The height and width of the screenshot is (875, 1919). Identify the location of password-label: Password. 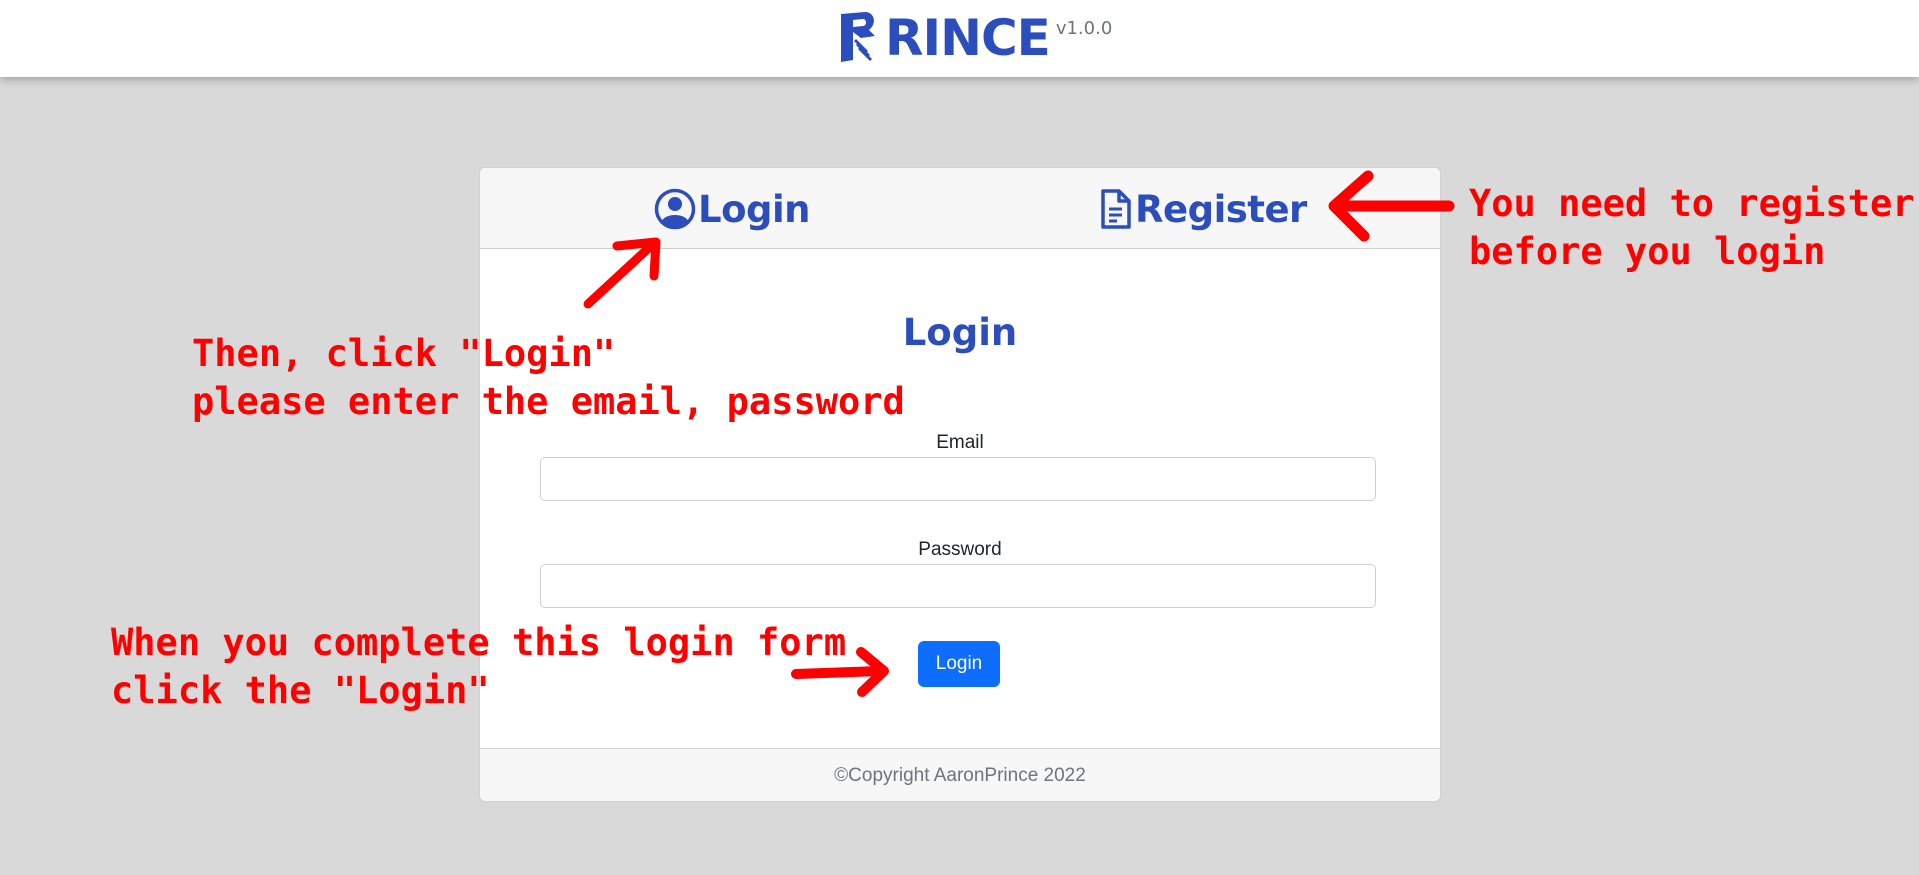
(960, 549).